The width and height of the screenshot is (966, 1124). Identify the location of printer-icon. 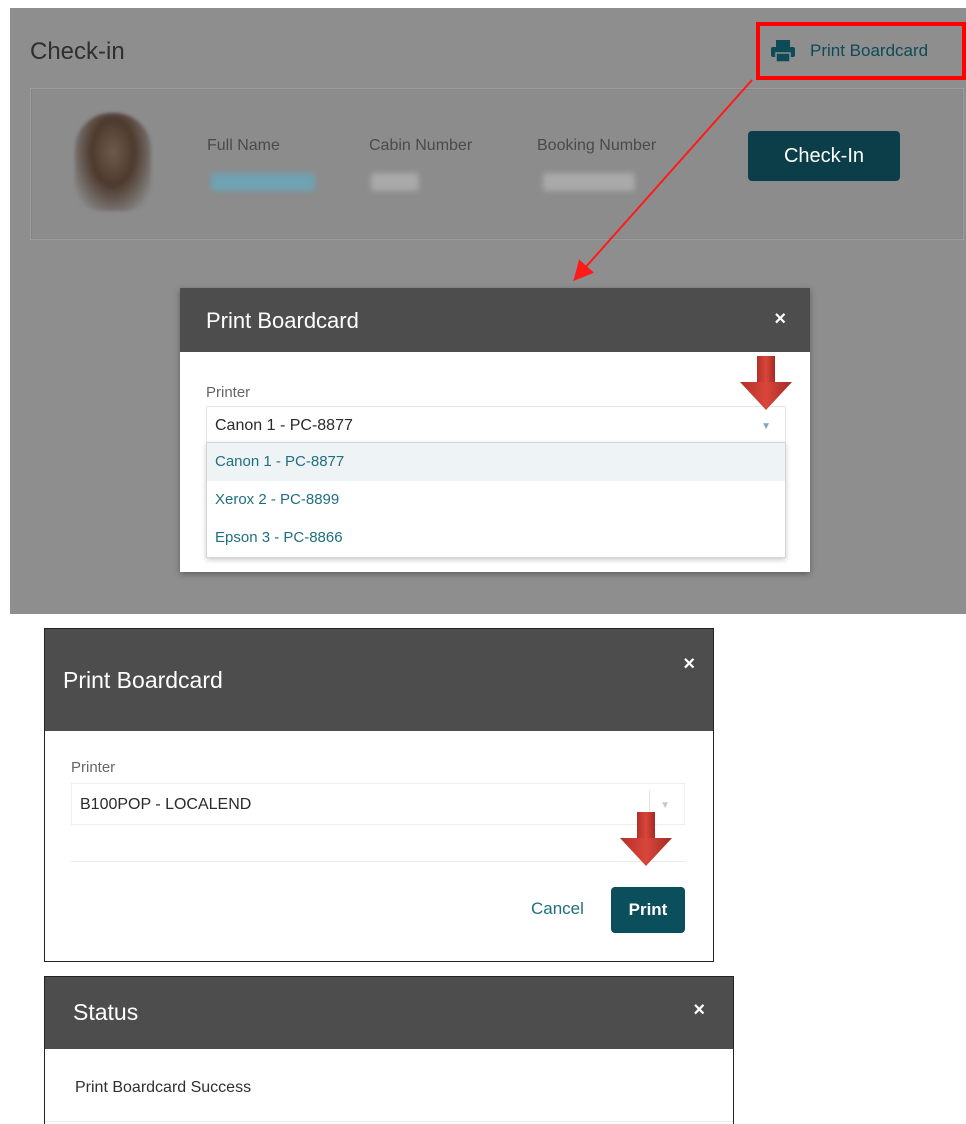
(783, 51).